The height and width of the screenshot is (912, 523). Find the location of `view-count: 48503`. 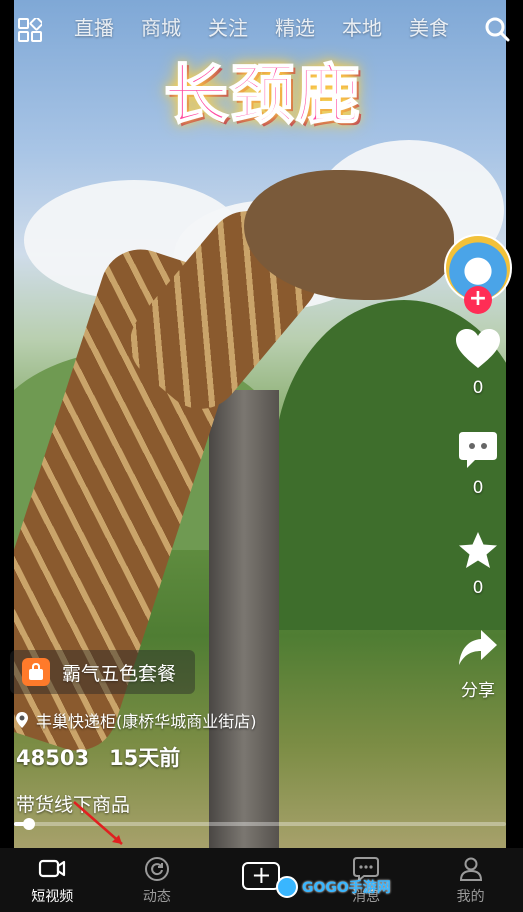

view-count: 48503 is located at coordinates (53, 758).